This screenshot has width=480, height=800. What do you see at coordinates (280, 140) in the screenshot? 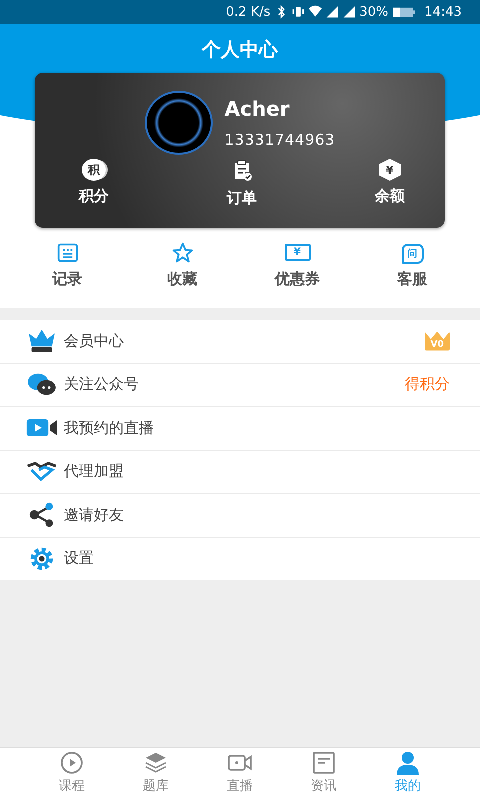
I see `phone-number: 13331744963` at bounding box center [280, 140].